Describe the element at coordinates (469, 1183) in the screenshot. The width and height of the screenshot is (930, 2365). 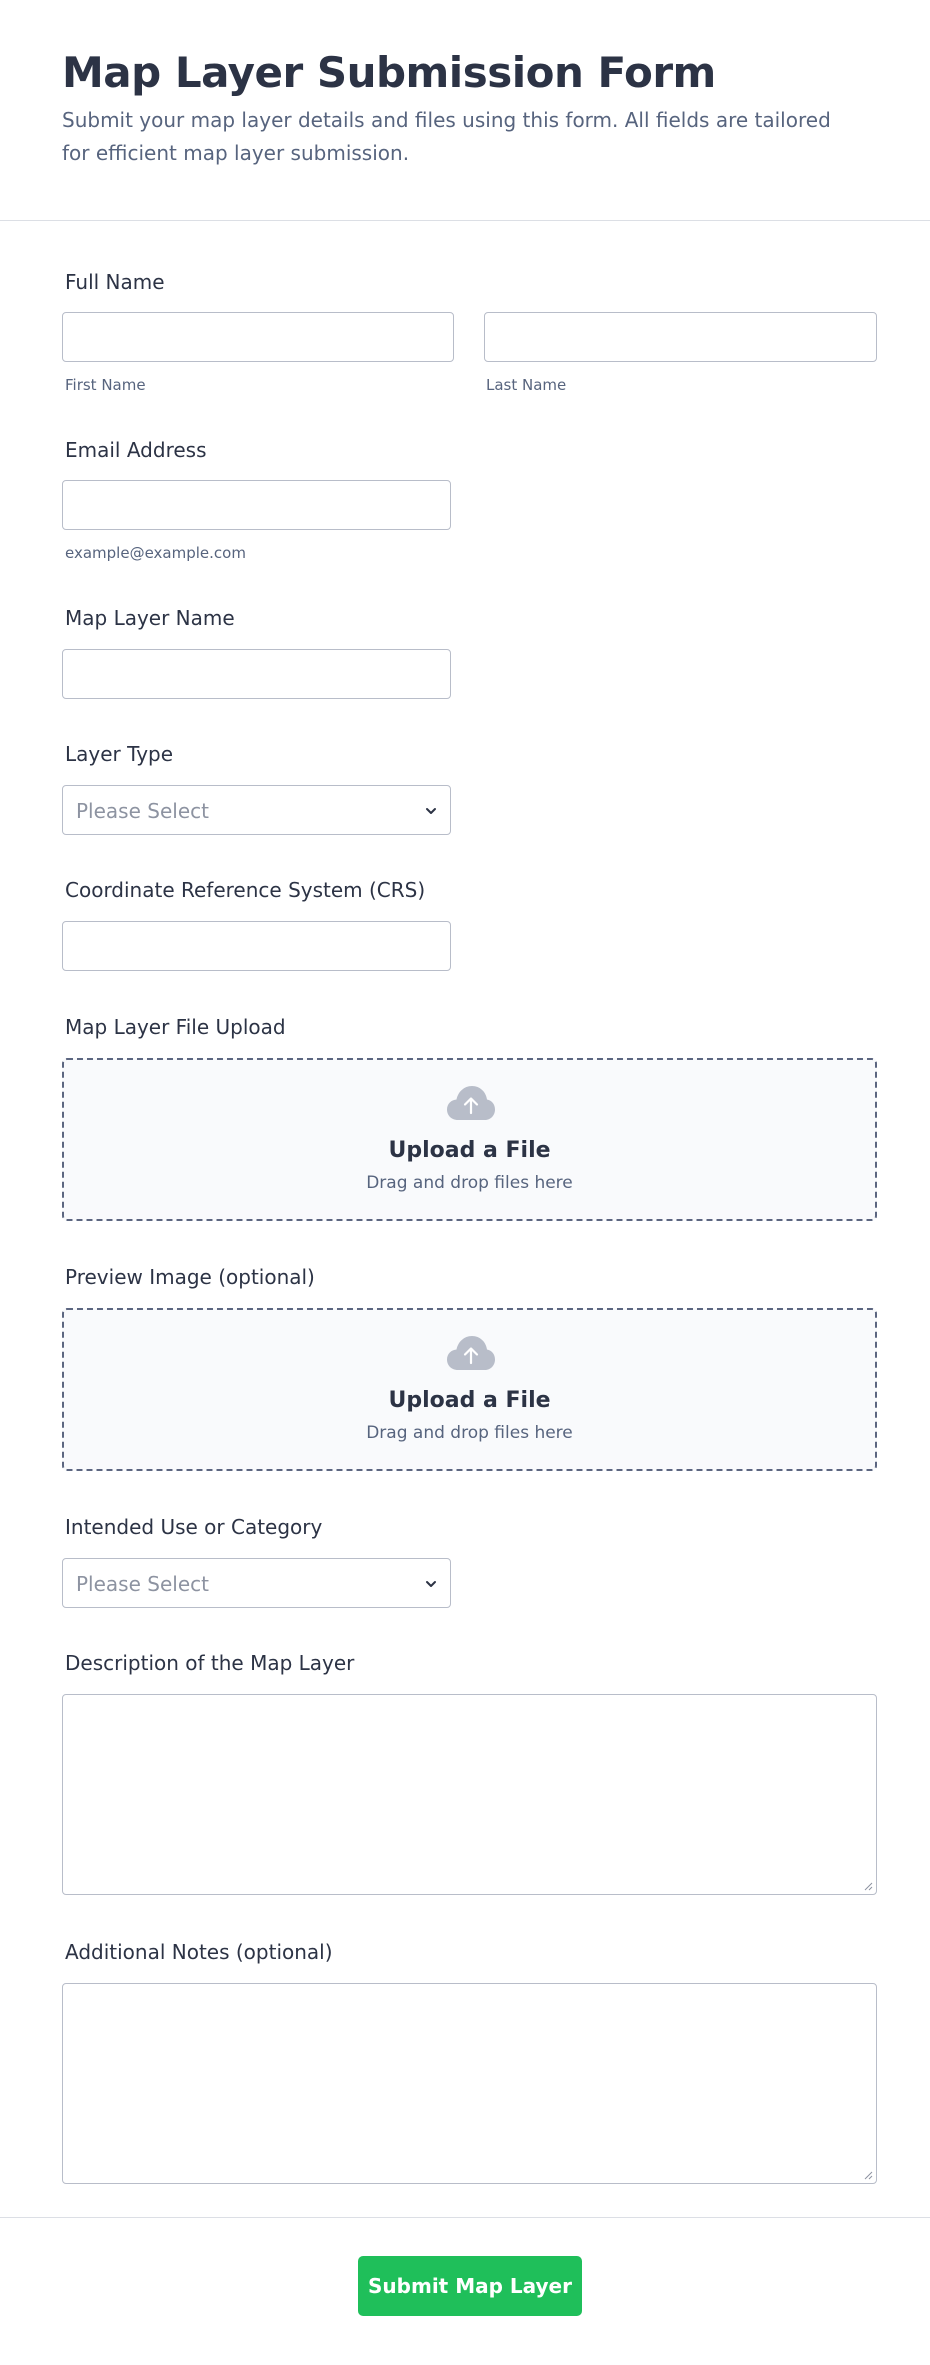
I see `file-upload-hint: Drag and drop files here` at that location.